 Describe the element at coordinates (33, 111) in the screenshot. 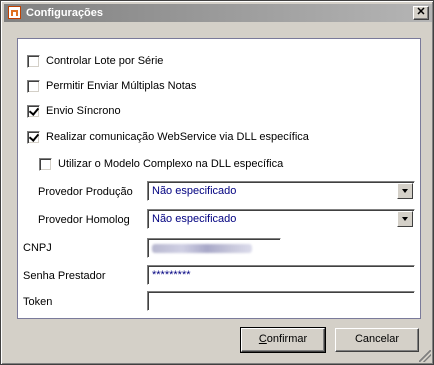

I see `checkbox-envio-sincrono` at that location.